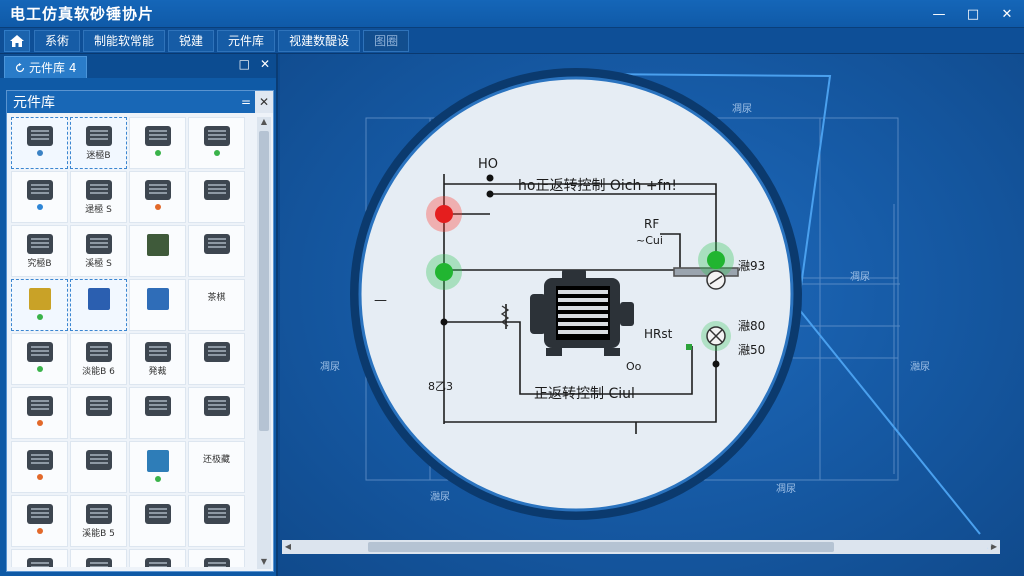 This screenshot has height=576, width=1024. What do you see at coordinates (246, 102) in the screenshot?
I see `menu-lines-button: =` at bounding box center [246, 102].